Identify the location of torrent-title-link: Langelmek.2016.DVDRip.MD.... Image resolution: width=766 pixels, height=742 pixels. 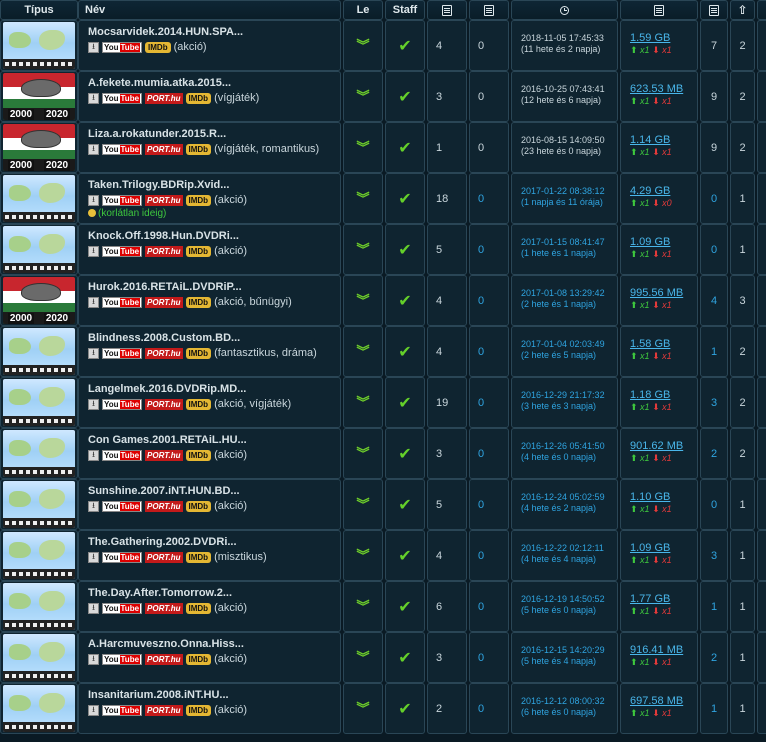
(211, 389).